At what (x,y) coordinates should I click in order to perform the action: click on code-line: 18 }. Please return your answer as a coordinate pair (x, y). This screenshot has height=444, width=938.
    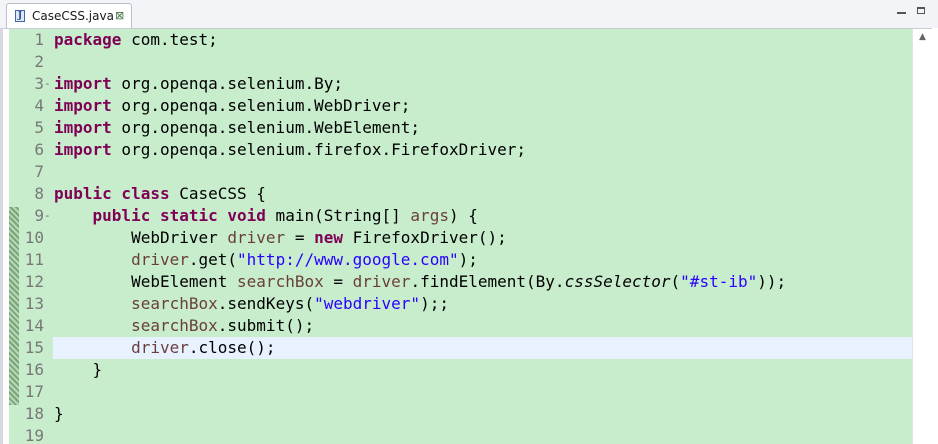
    Looking at the image, I should click on (460, 414).